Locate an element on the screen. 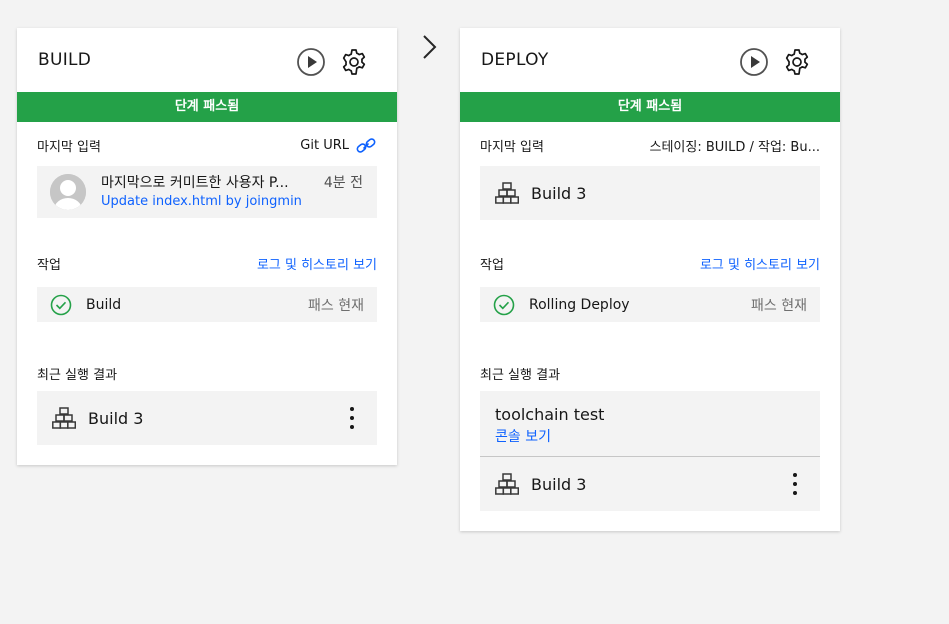 The width and height of the screenshot is (949, 624). recent-run-tile: toolchain test 콘솔 보기 Build 3 is located at coordinates (650, 451).